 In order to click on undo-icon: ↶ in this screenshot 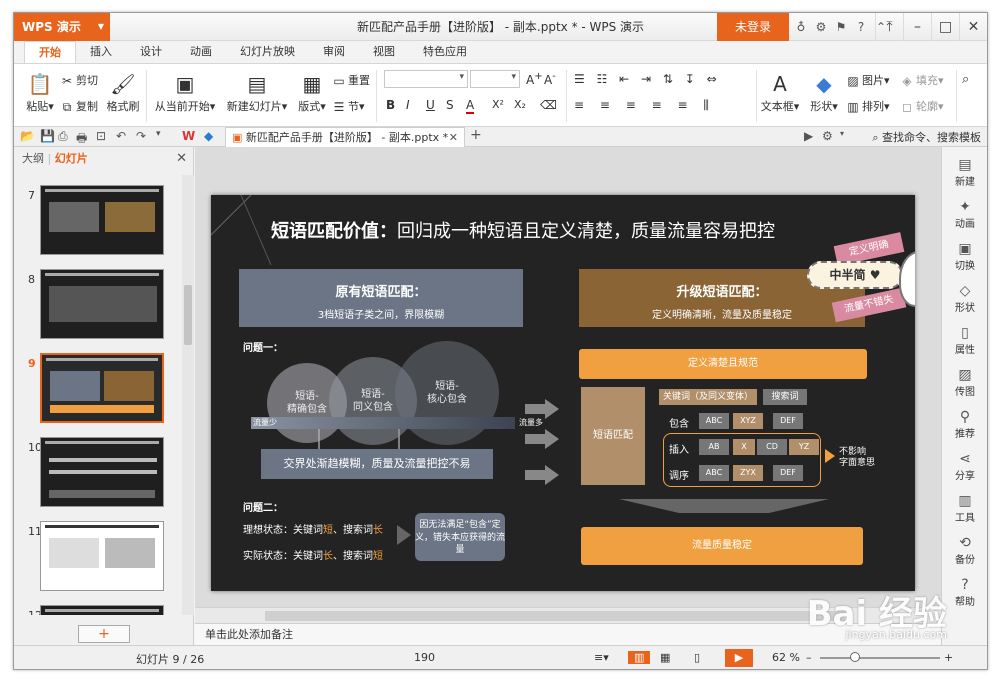, I will do `click(121, 136)`.